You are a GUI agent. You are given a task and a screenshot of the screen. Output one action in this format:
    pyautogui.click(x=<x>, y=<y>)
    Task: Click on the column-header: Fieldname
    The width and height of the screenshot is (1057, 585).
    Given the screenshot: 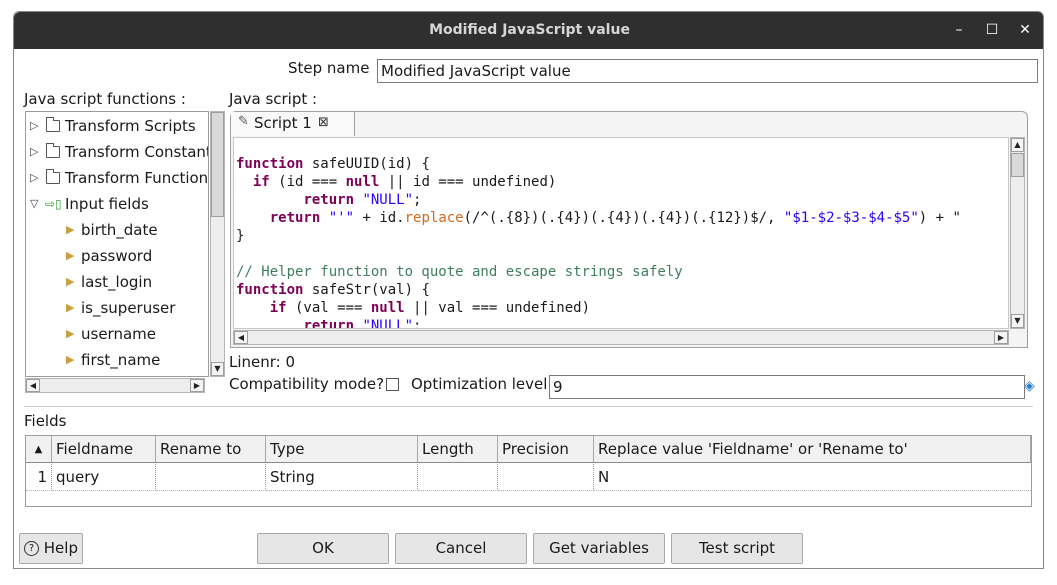 What is the action you would take?
    pyautogui.click(x=104, y=449)
    